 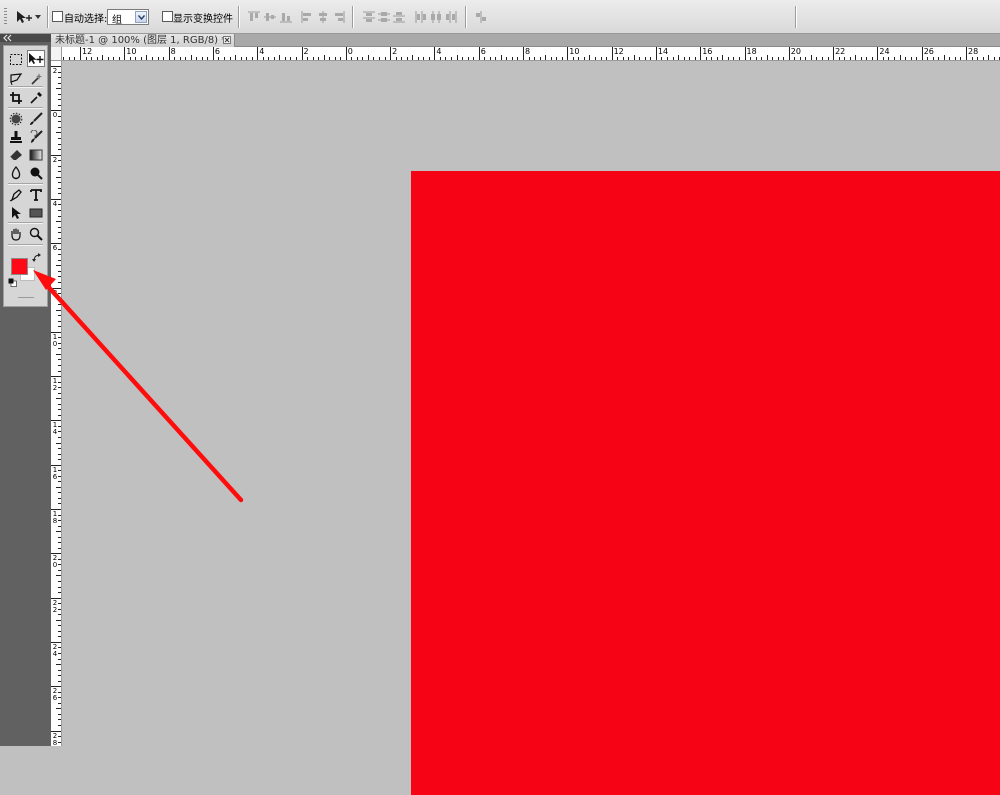 What do you see at coordinates (26, 297) in the screenshot?
I see `quick-mask-toggle` at bounding box center [26, 297].